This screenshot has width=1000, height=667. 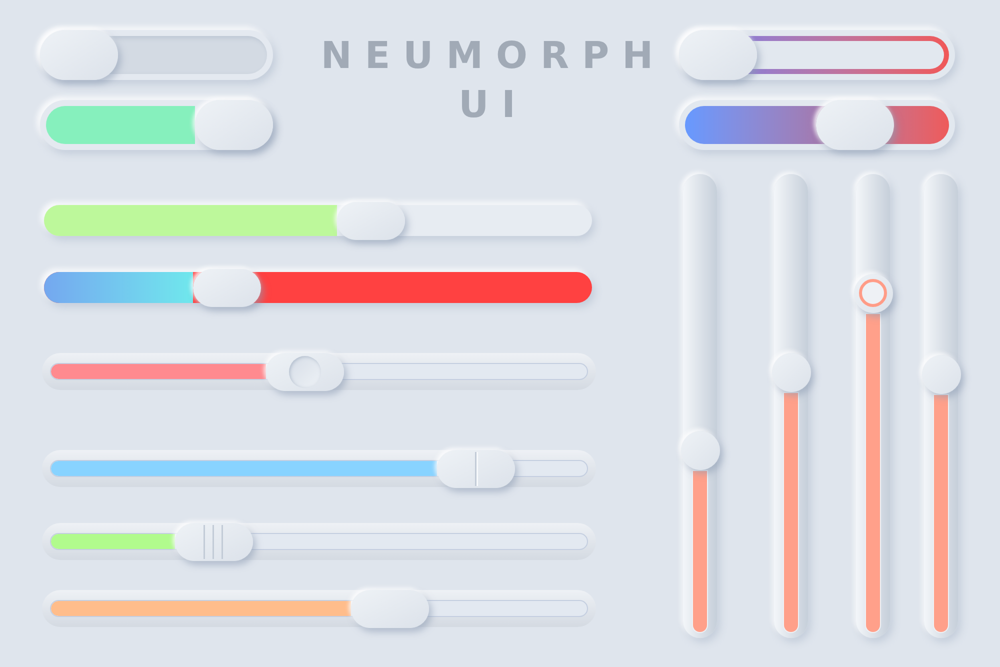 What do you see at coordinates (493, 105) in the screenshot?
I see `title-text: UI` at bounding box center [493, 105].